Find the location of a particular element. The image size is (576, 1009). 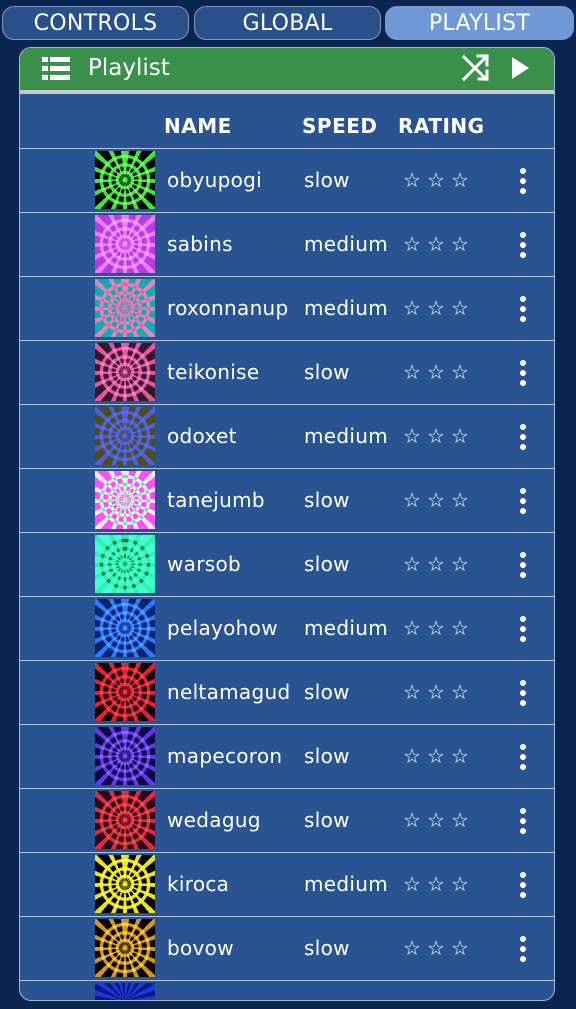

playlist-row: obyupogi slow ☆ ☆ ☆ is located at coordinates (287, 181).